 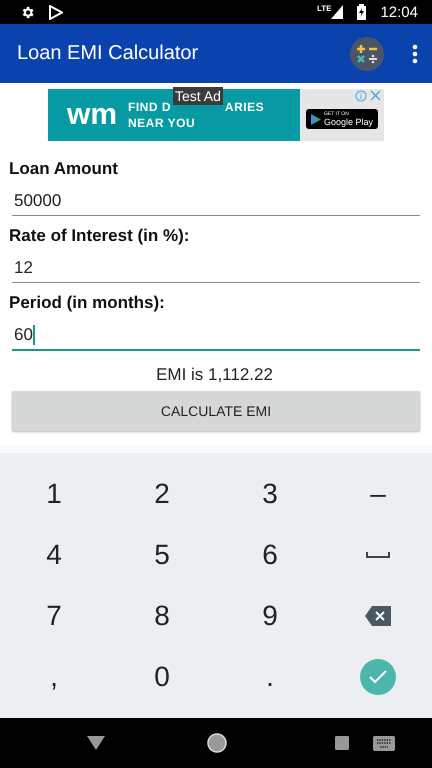 What do you see at coordinates (216, 201) in the screenshot?
I see `input-field: 50000` at bounding box center [216, 201].